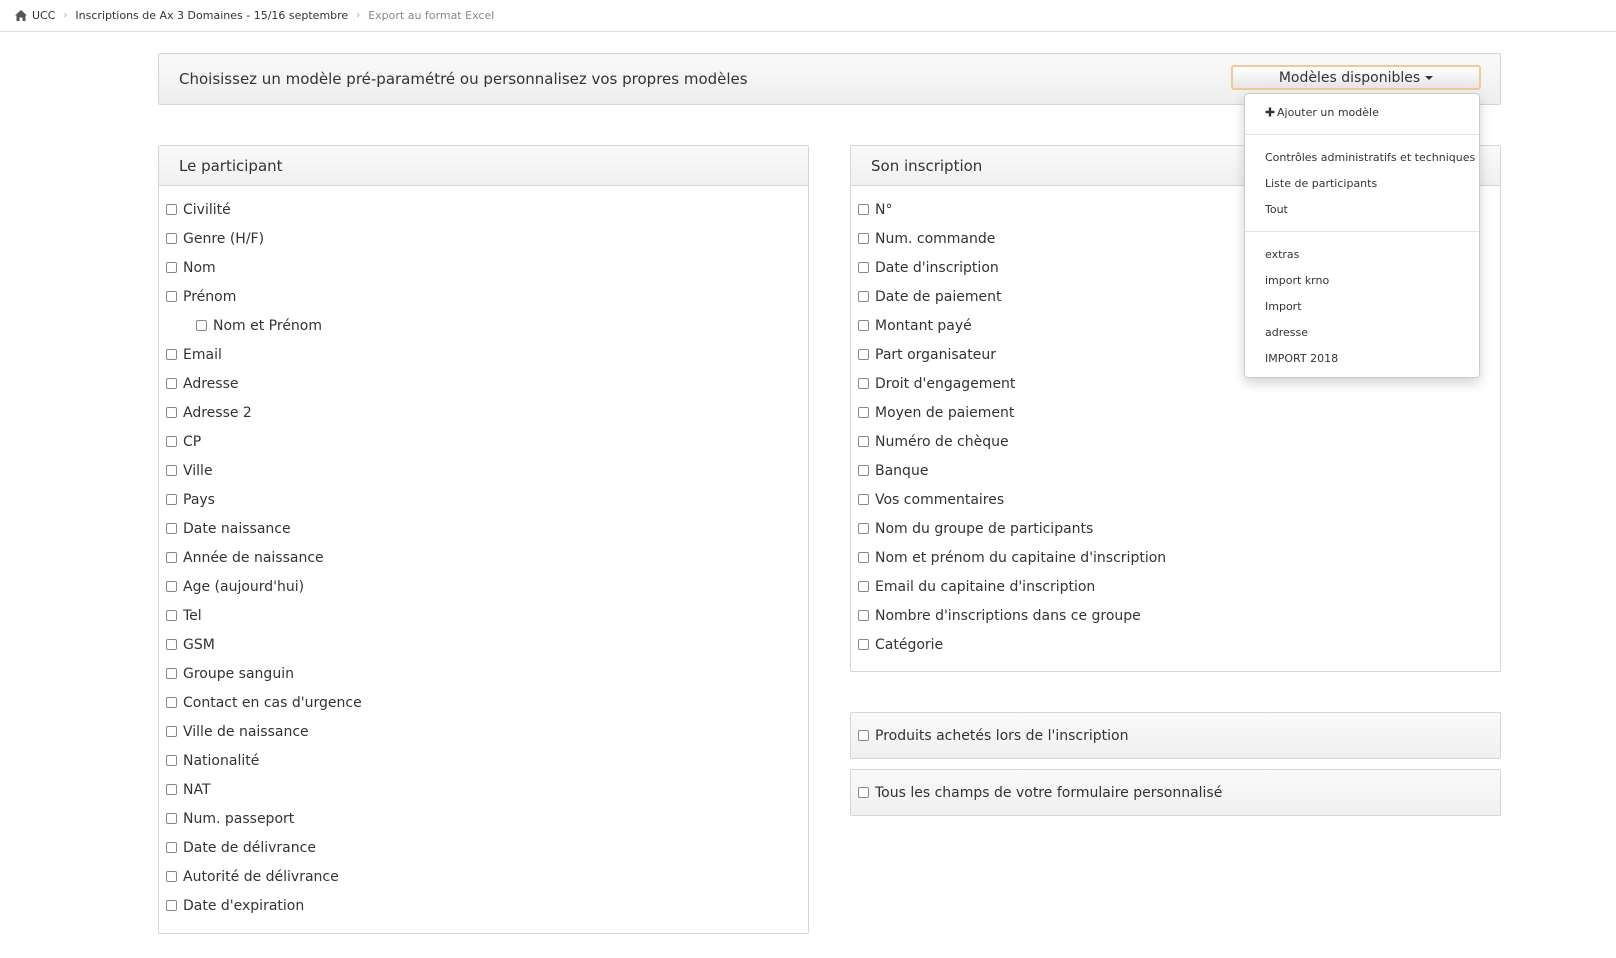 The image size is (1616, 958). Describe the element at coordinates (483, 528) in the screenshot. I see `field-option: Date naissance` at that location.